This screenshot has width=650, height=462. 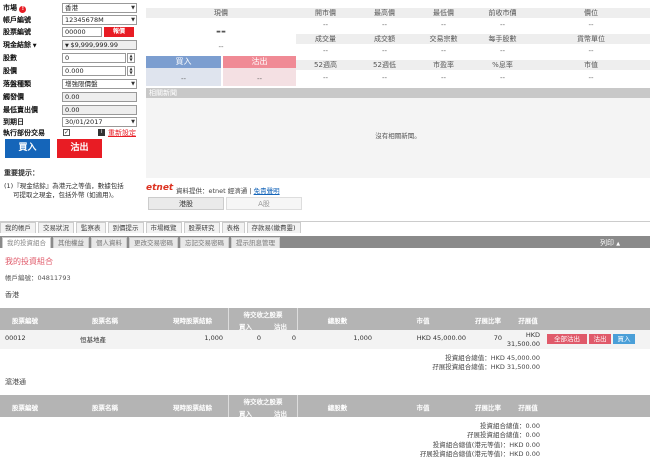 What do you see at coordinates (423, 408) in the screenshot?
I see `sh-col-market-value: 市值` at bounding box center [423, 408].